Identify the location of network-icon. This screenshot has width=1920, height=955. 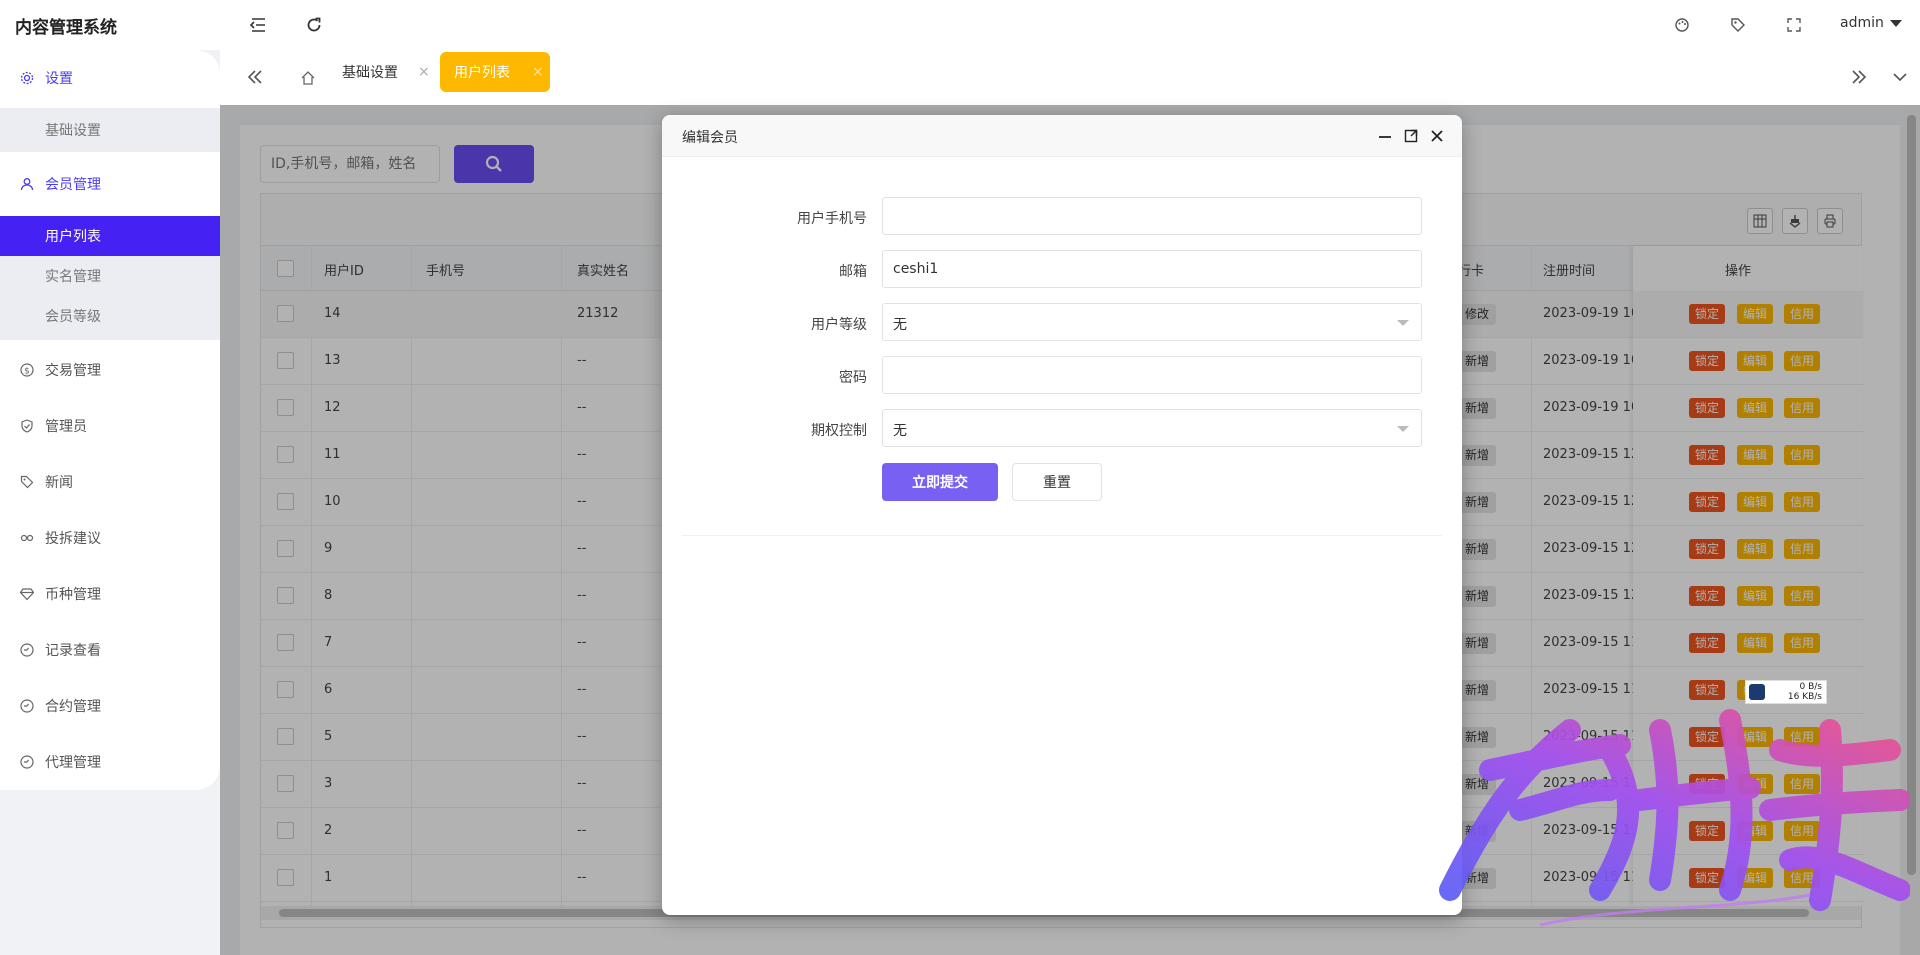
(1757, 692).